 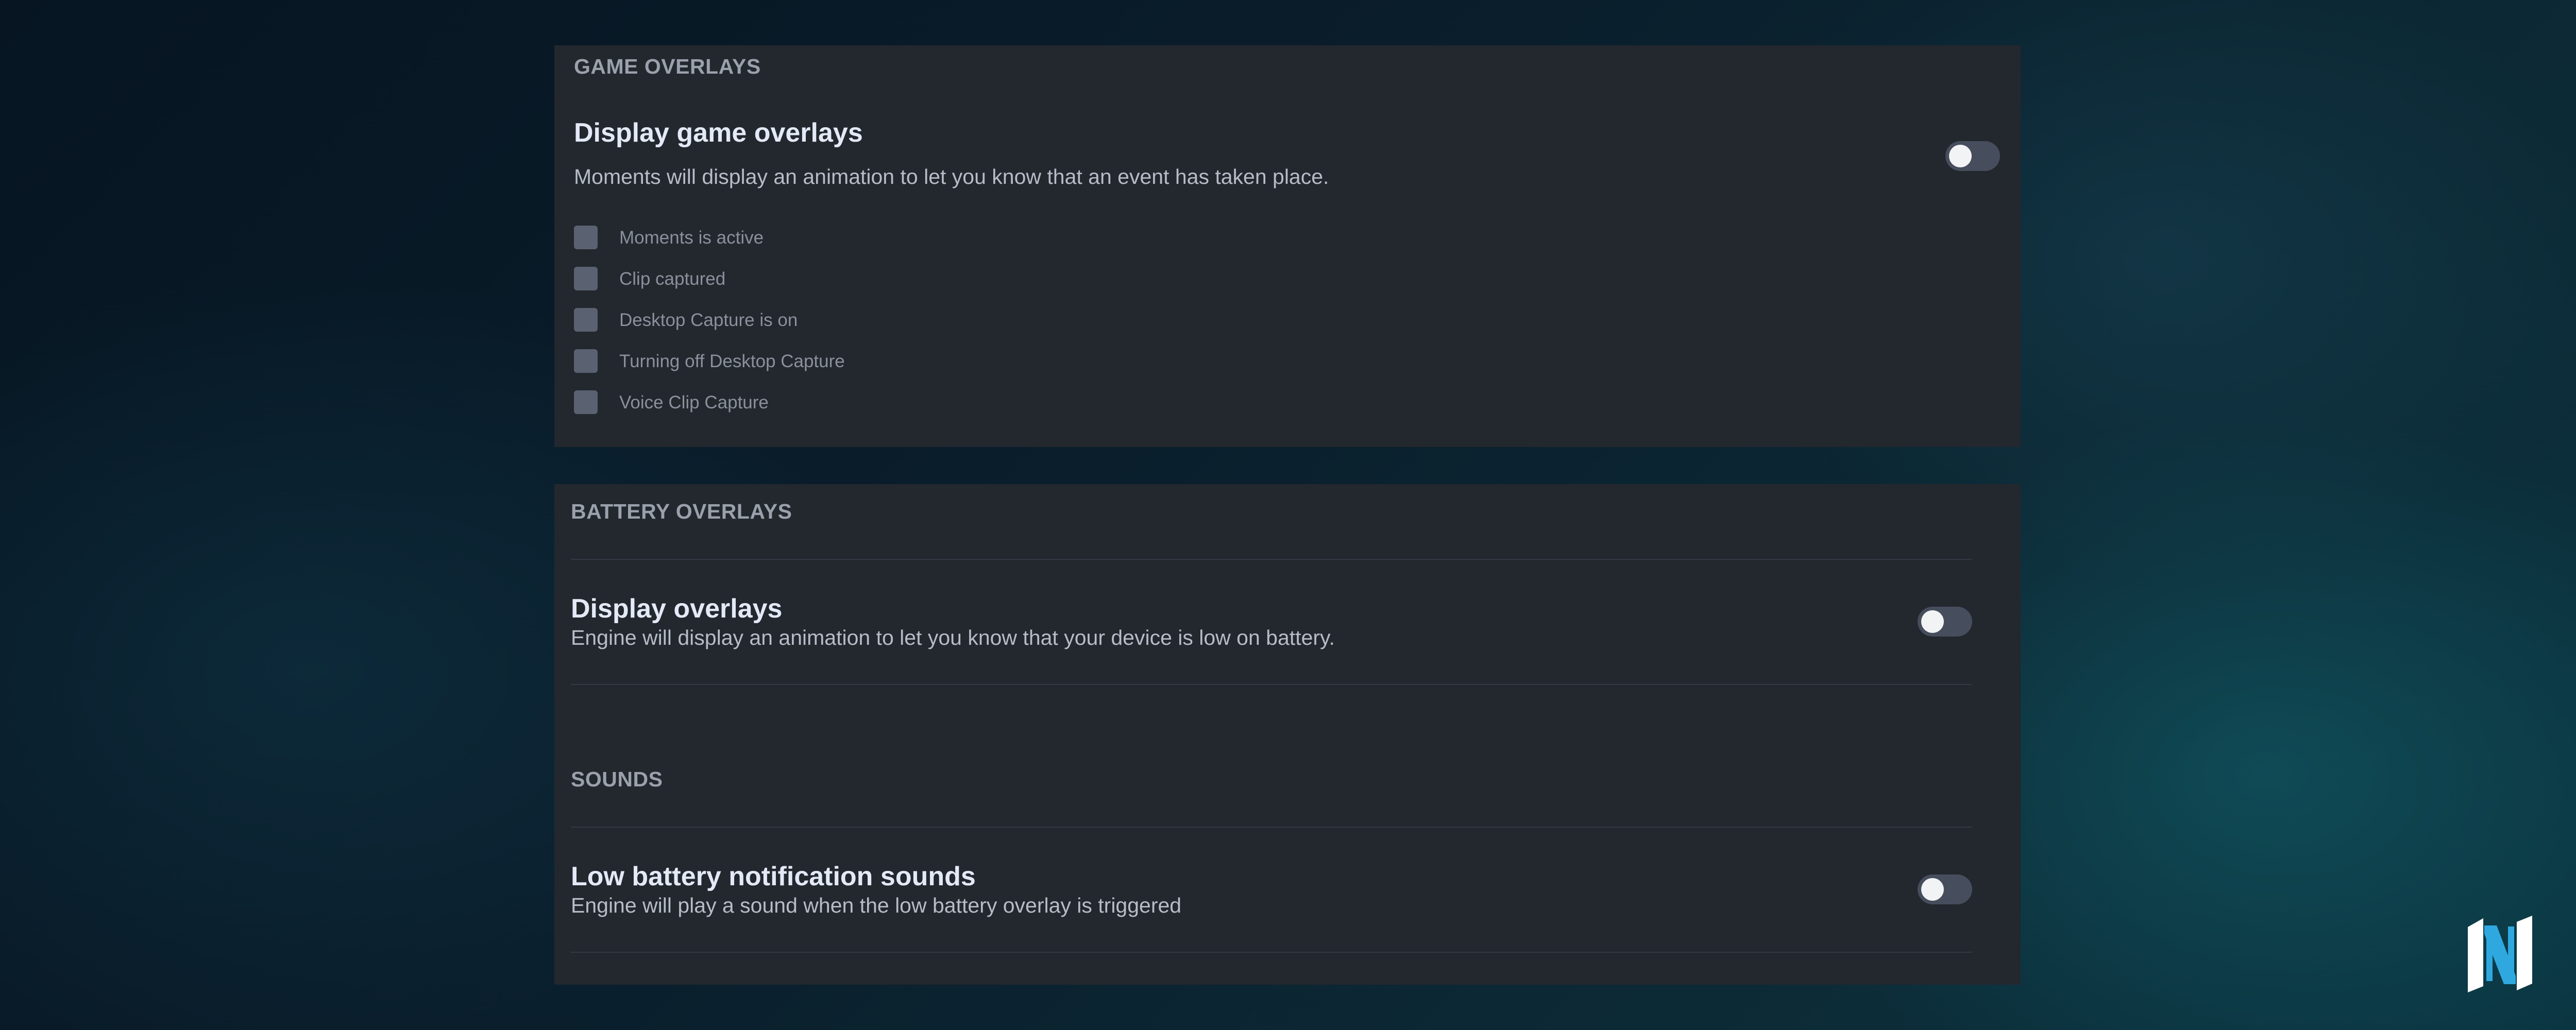 I want to click on display-game-overlays-toggle, so click(x=1972, y=156).